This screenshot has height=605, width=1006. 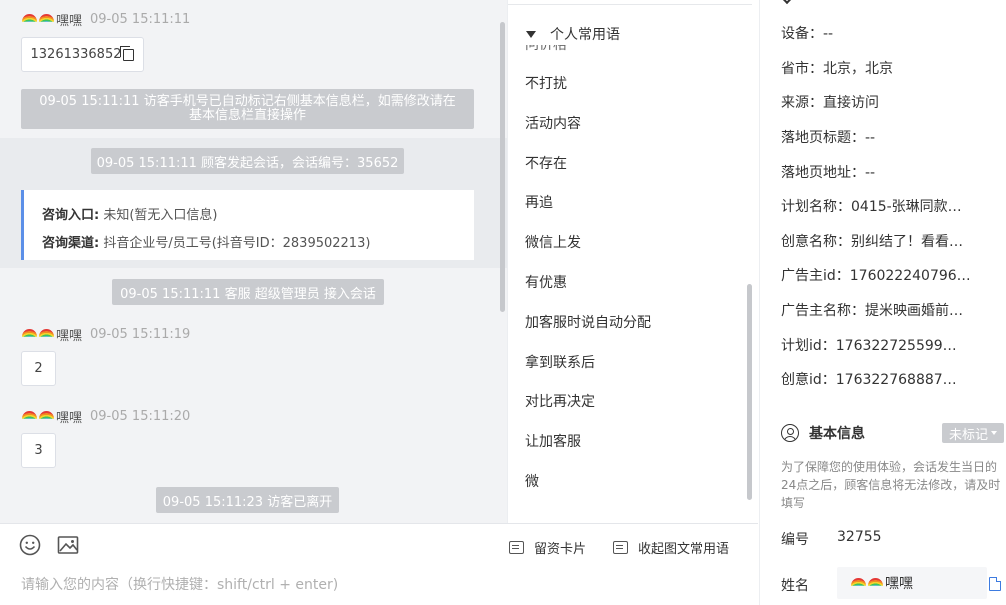 What do you see at coordinates (553, 242) in the screenshot?
I see `phrase-item: 微信上发` at bounding box center [553, 242].